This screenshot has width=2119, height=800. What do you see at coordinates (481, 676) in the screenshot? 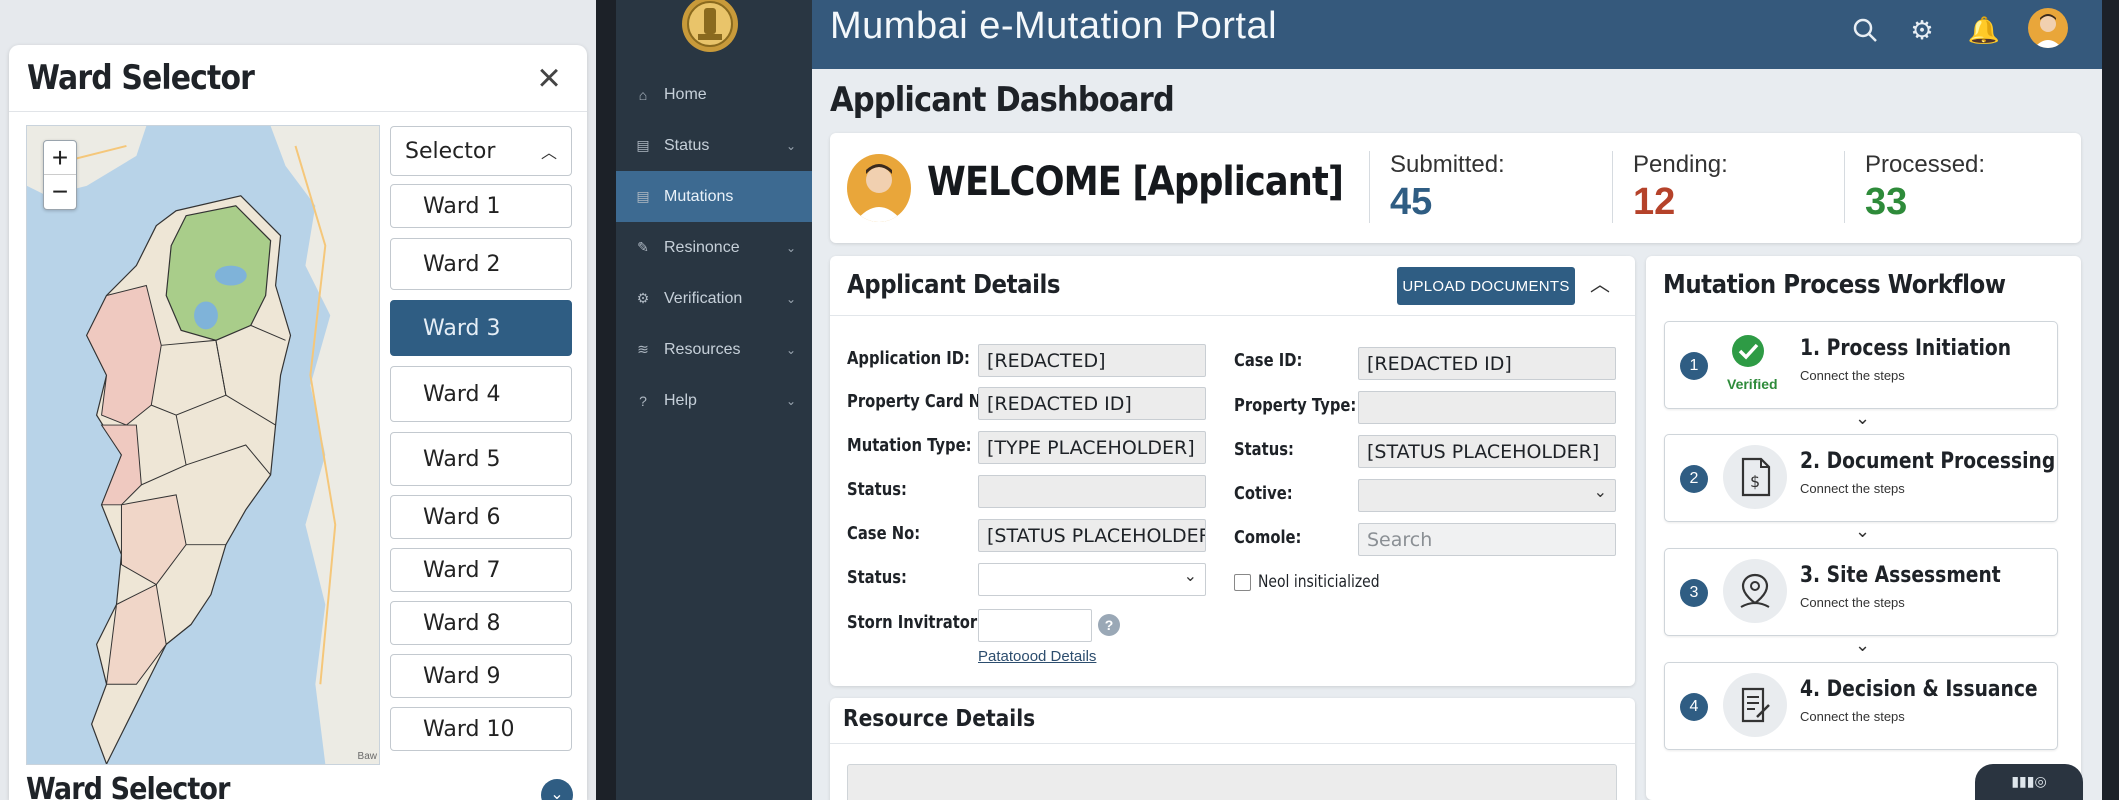
I see `ward-button: Ward 9` at bounding box center [481, 676].